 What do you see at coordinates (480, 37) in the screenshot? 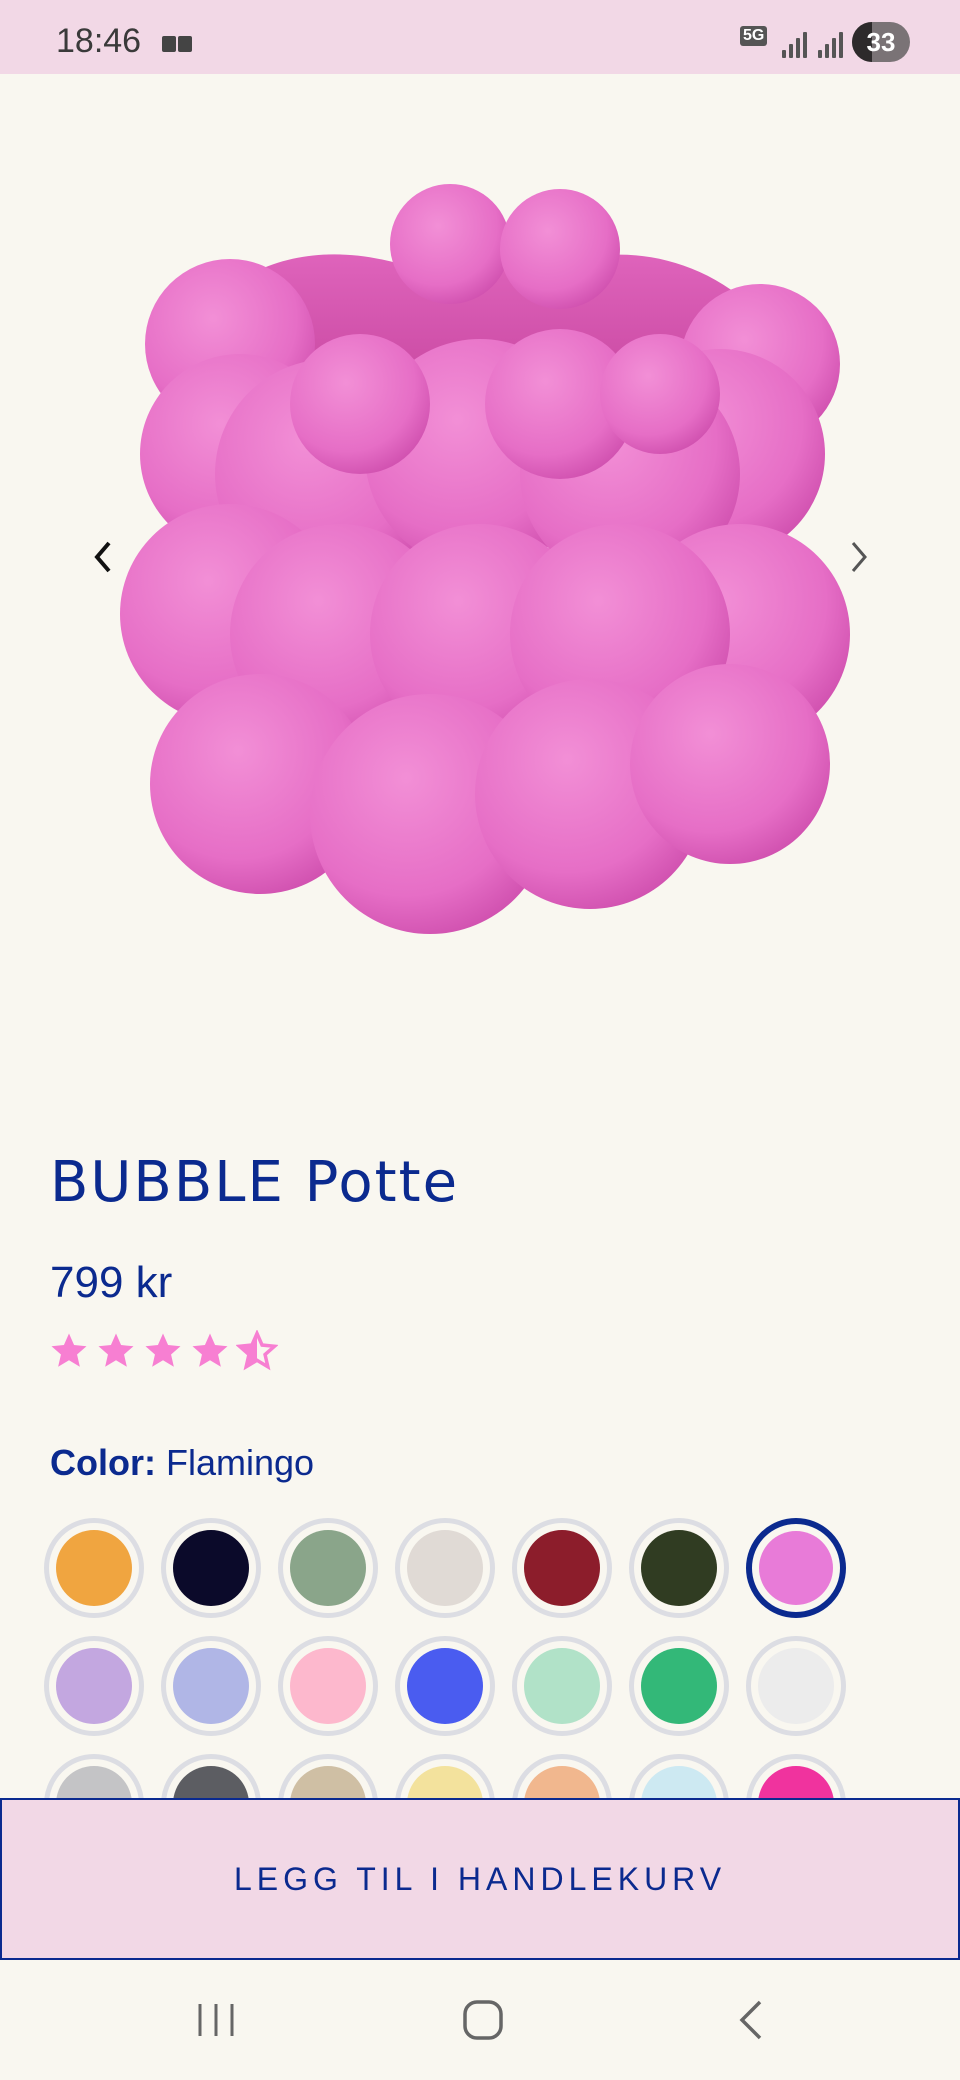
I see `status-bar: 18:46 5G 33` at bounding box center [480, 37].